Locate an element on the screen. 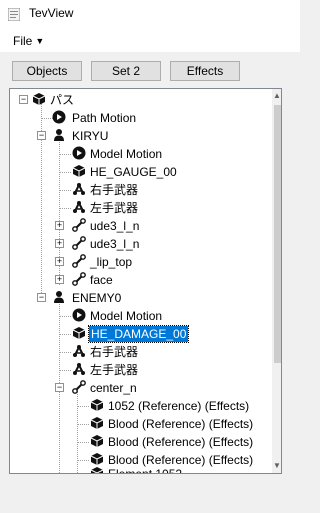 This screenshot has width=320, height=513. tree-node-label: face is located at coordinates (101, 280).